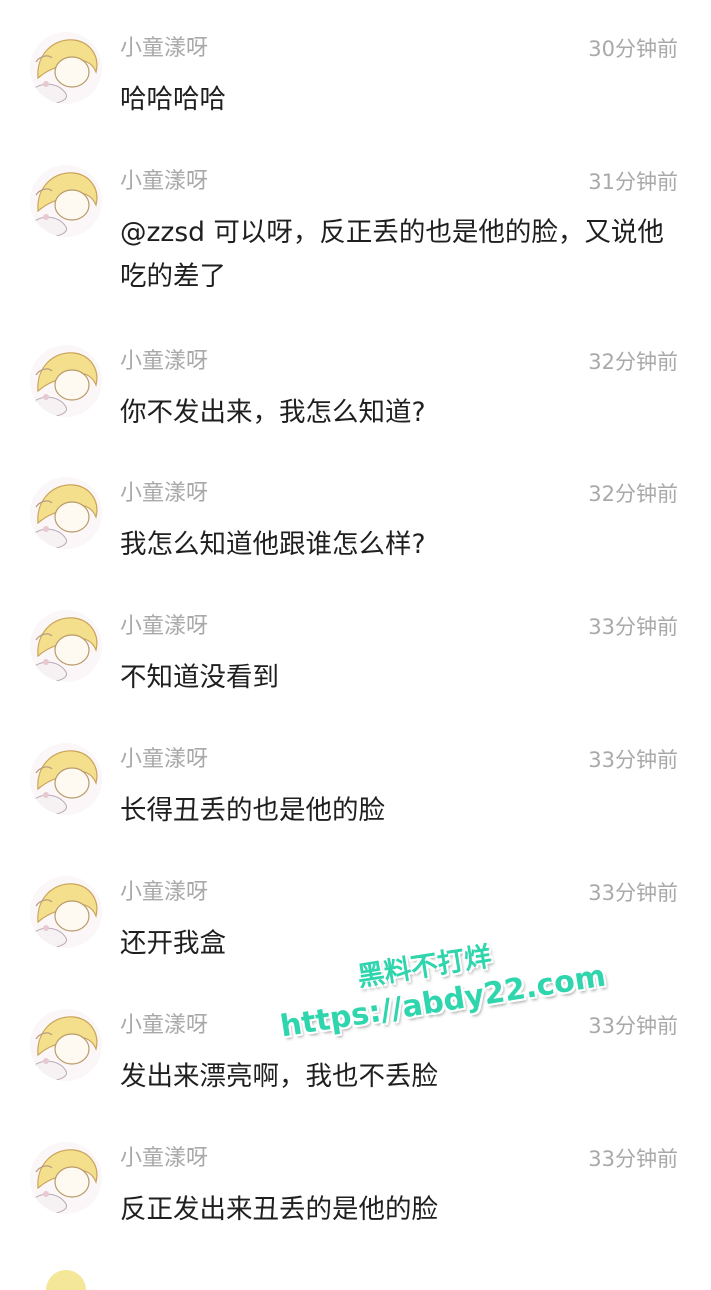 The width and height of the screenshot is (711, 1290). Describe the element at coordinates (173, 99) in the screenshot. I see `comment-text: 哈哈哈哈` at that location.